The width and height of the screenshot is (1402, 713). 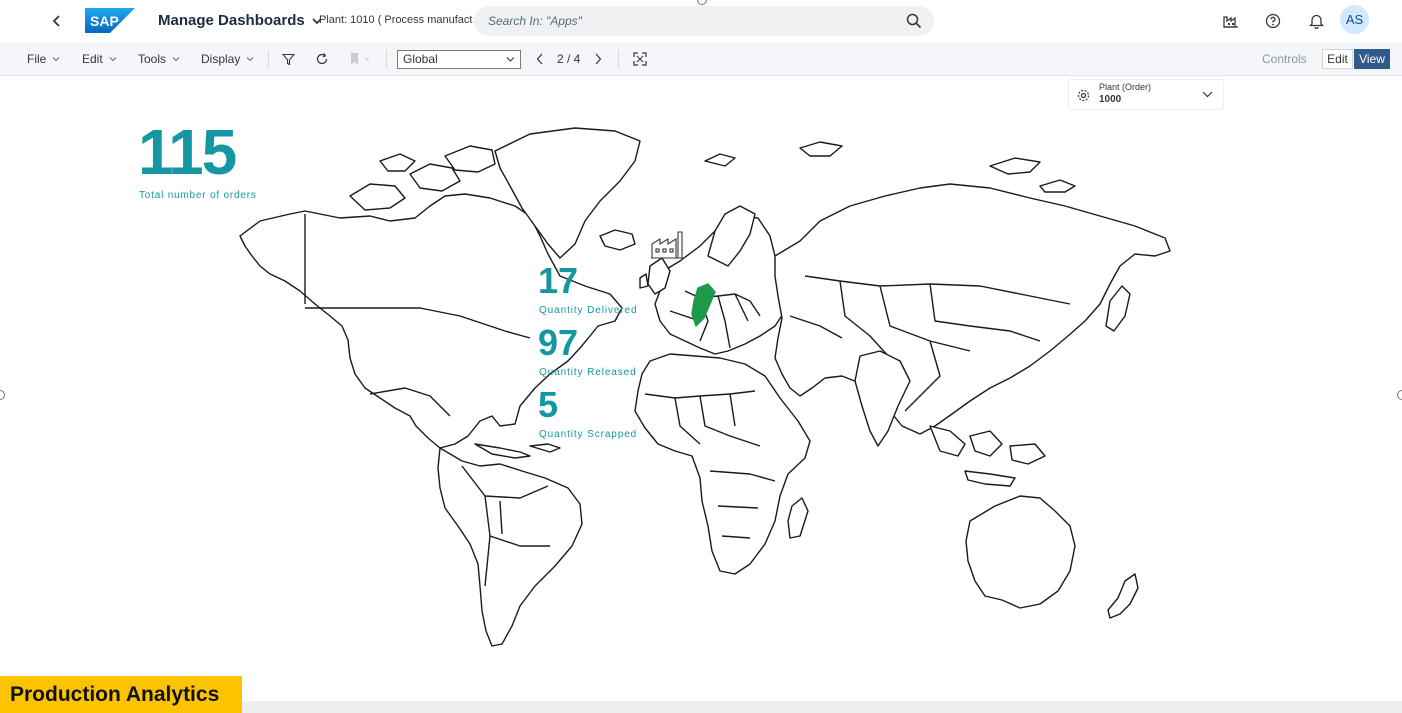 I want to click on map-australia, so click(x=1020, y=552).